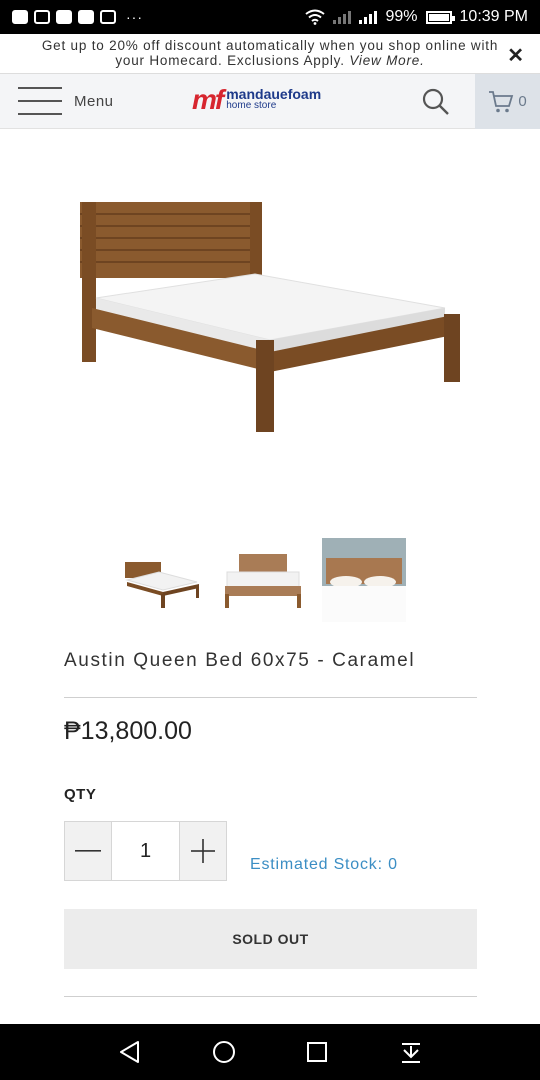  Describe the element at coordinates (66, 101) in the screenshot. I see `menu-button: Menu` at that location.